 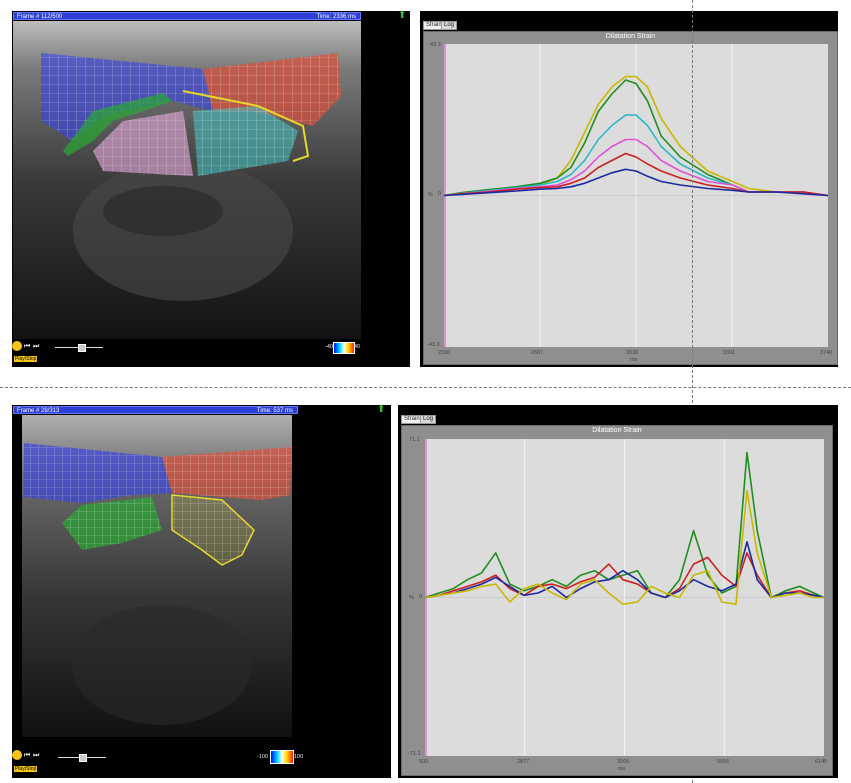 What do you see at coordinates (623, 762) in the screenshot?
I see `bottom-xtick-2: 3506` at bounding box center [623, 762].